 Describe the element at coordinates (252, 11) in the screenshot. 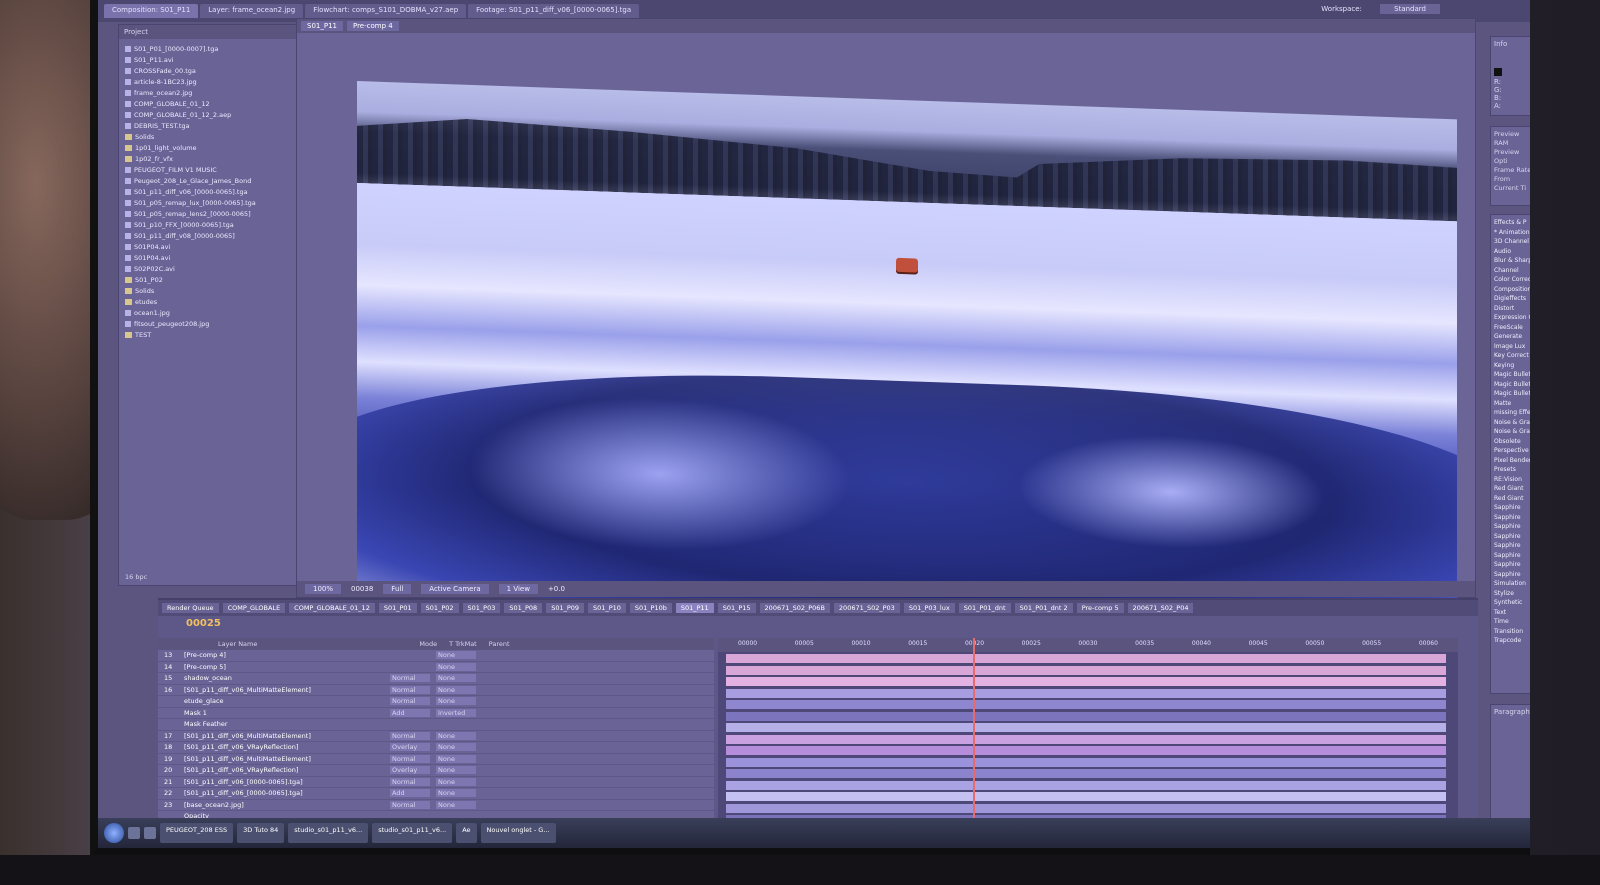

I see `tab-layer: Layer: frame_ocean2.jpg` at that location.